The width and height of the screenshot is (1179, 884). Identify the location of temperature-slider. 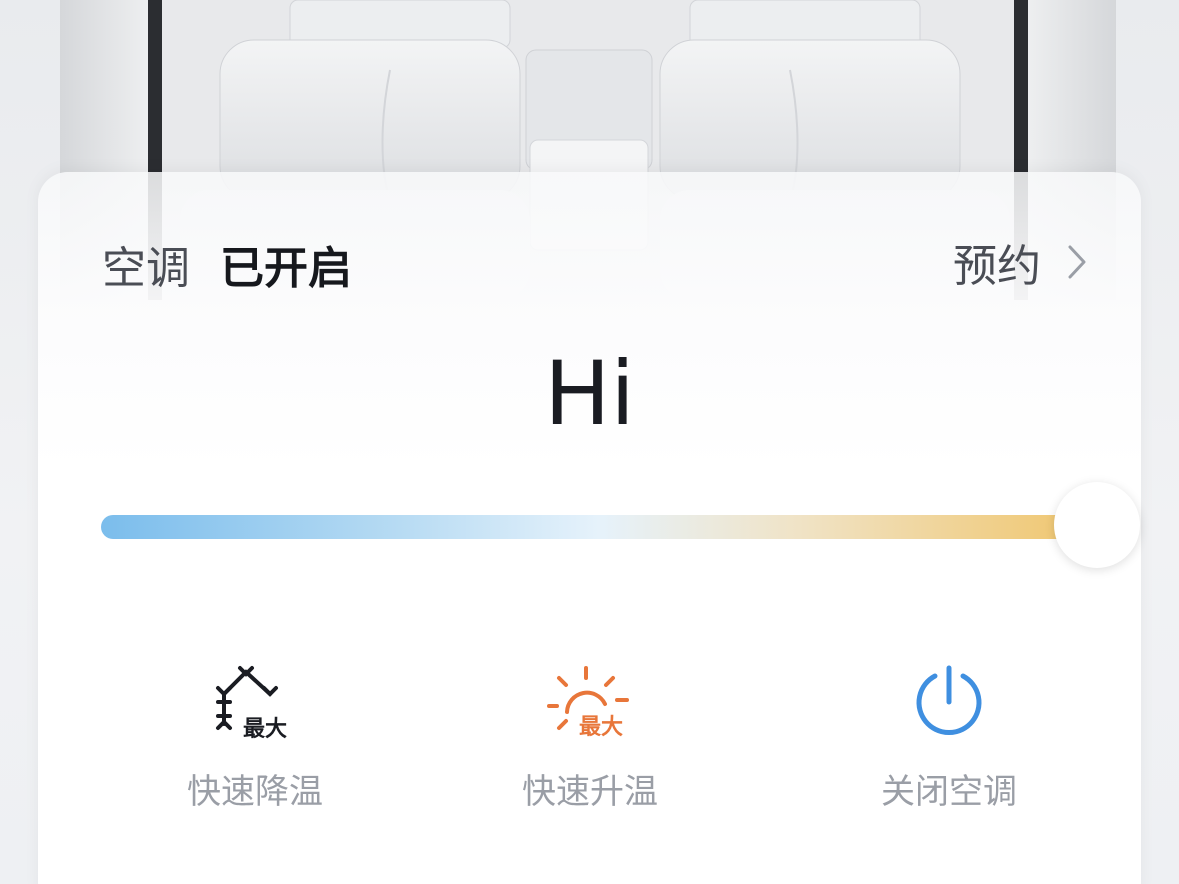
(599, 527).